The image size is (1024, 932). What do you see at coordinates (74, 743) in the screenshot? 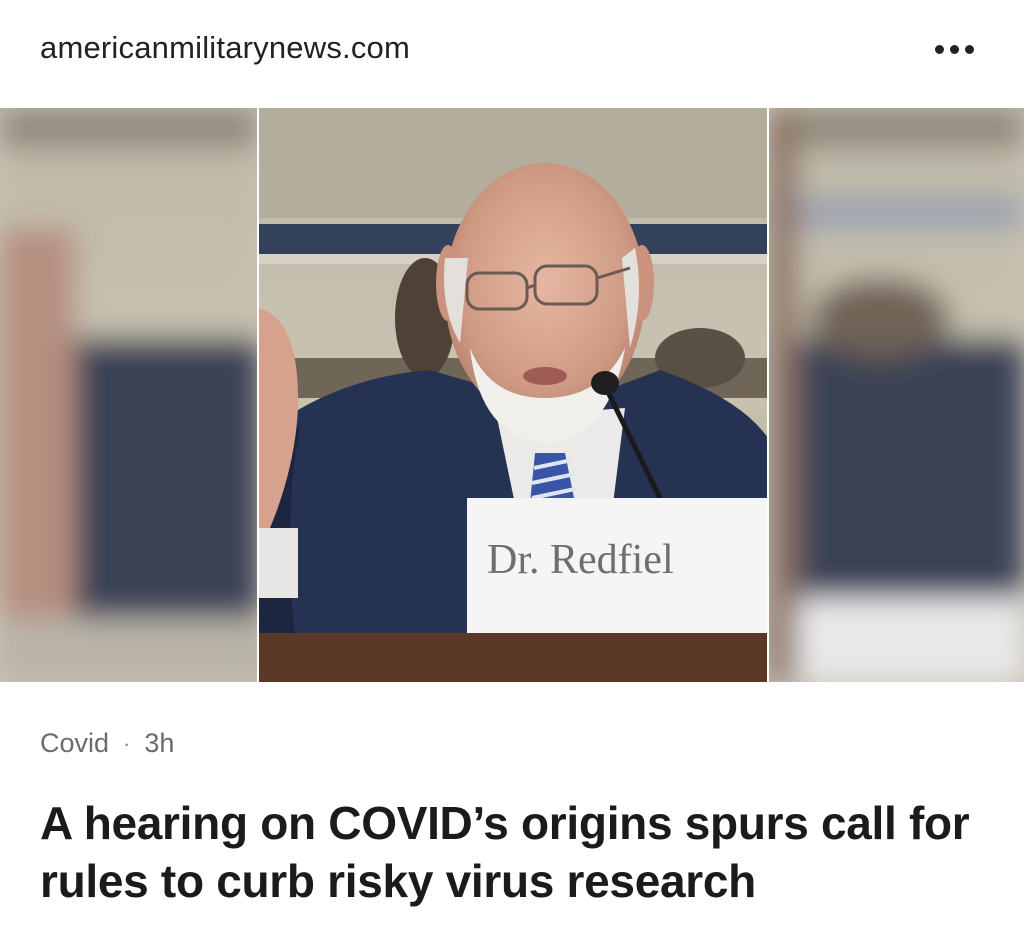
I see `category-label: Covid` at bounding box center [74, 743].